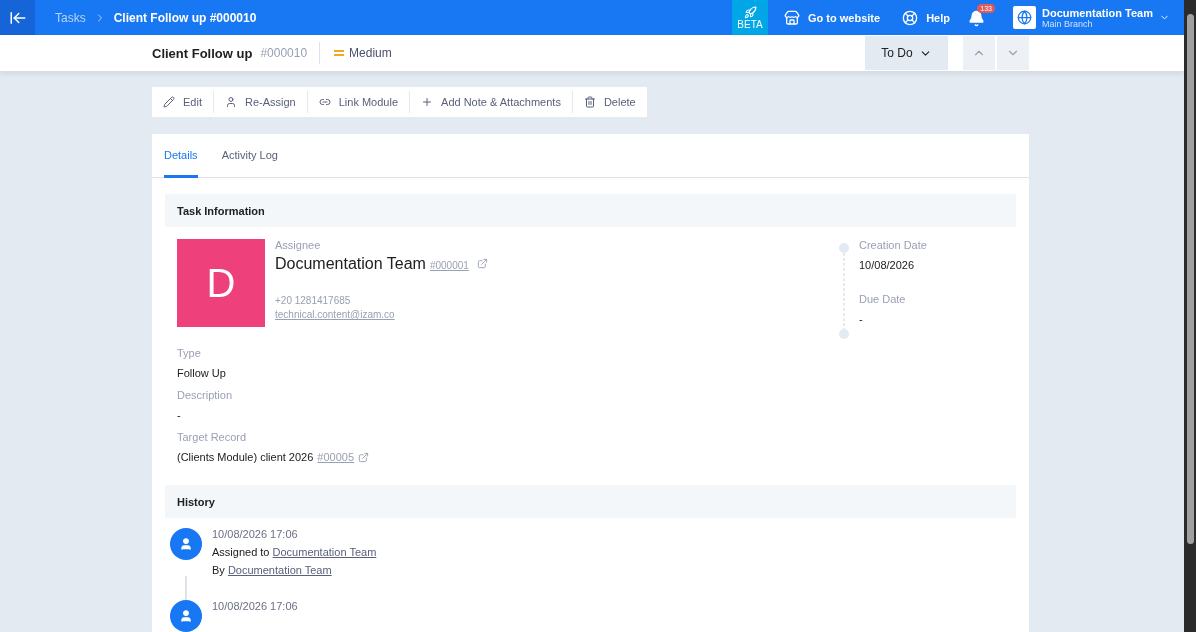  What do you see at coordinates (313, 300) in the screenshot?
I see `phone-number: +20 1281417685` at bounding box center [313, 300].